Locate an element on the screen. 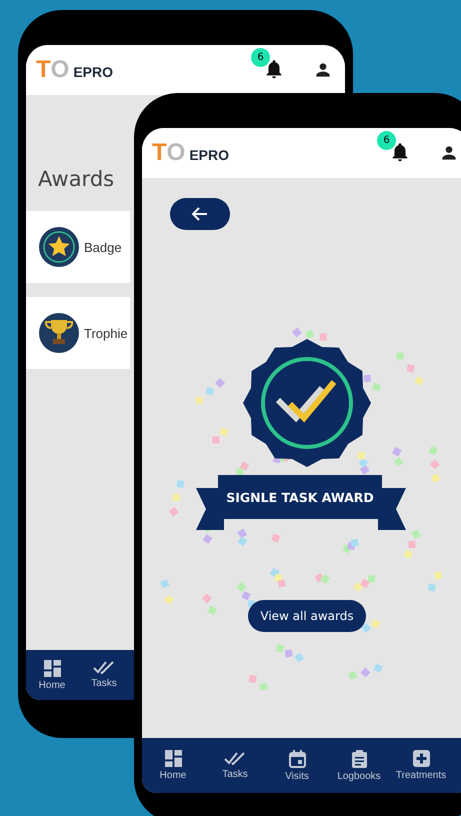 This screenshot has width=461, height=816. page-title: Awards is located at coordinates (76, 180).